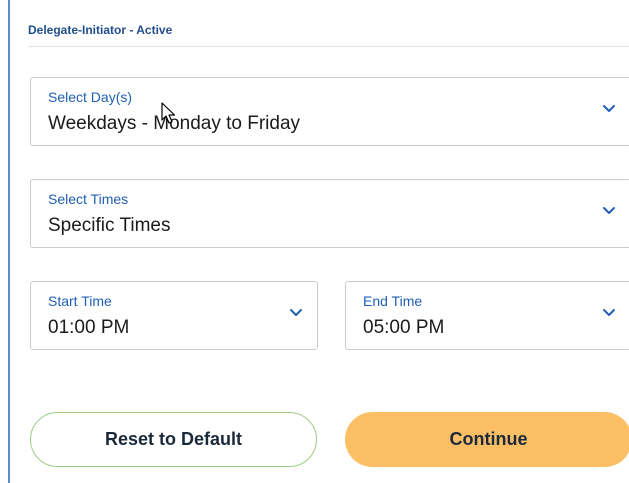  What do you see at coordinates (89, 327) in the screenshot?
I see `start-time-value: 01:00 PM` at bounding box center [89, 327].